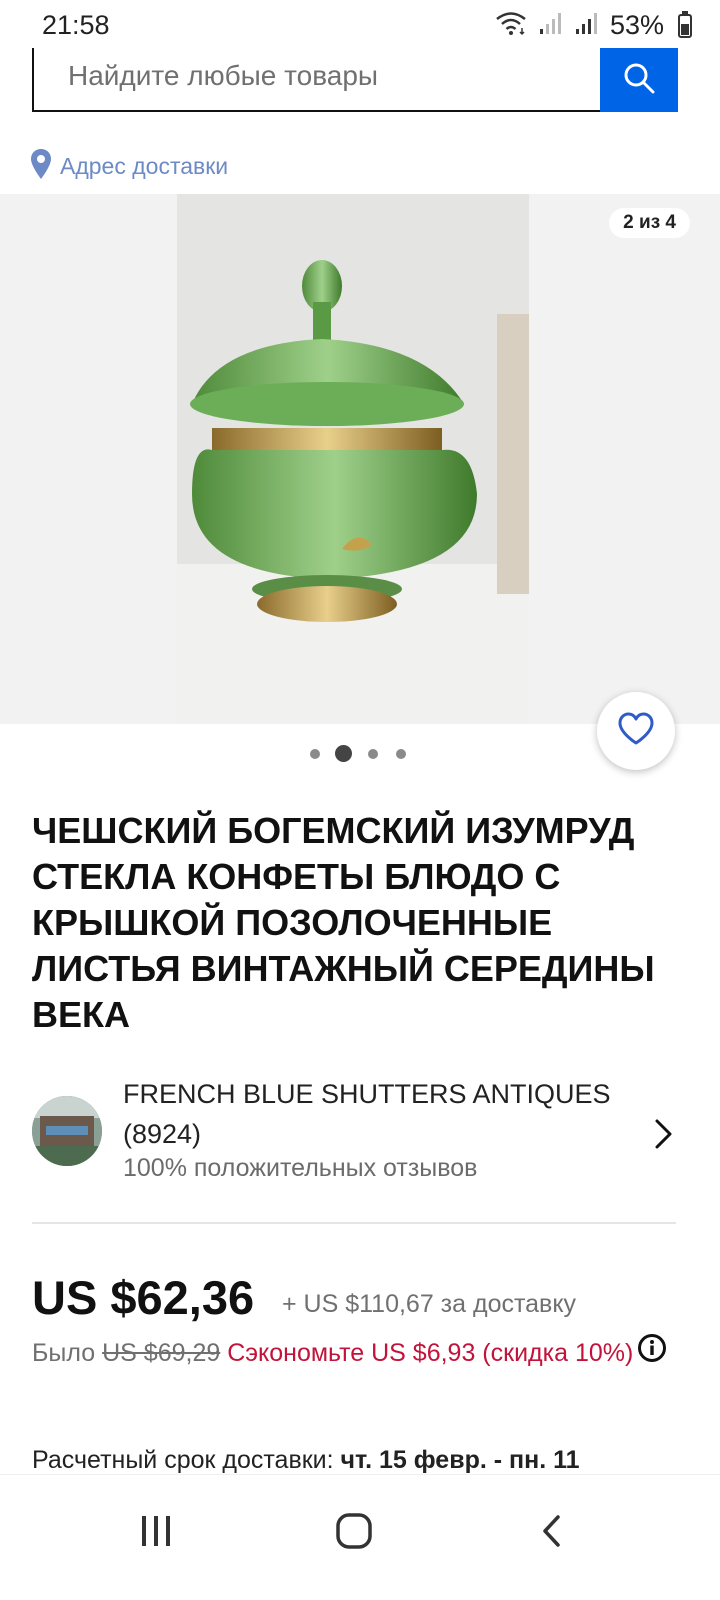 Image resolution: width=720 pixels, height=1600 pixels. Describe the element at coordinates (183, 1460) in the screenshot. I see `delivery-estimate-label: Расчетный срок доставки:` at that location.